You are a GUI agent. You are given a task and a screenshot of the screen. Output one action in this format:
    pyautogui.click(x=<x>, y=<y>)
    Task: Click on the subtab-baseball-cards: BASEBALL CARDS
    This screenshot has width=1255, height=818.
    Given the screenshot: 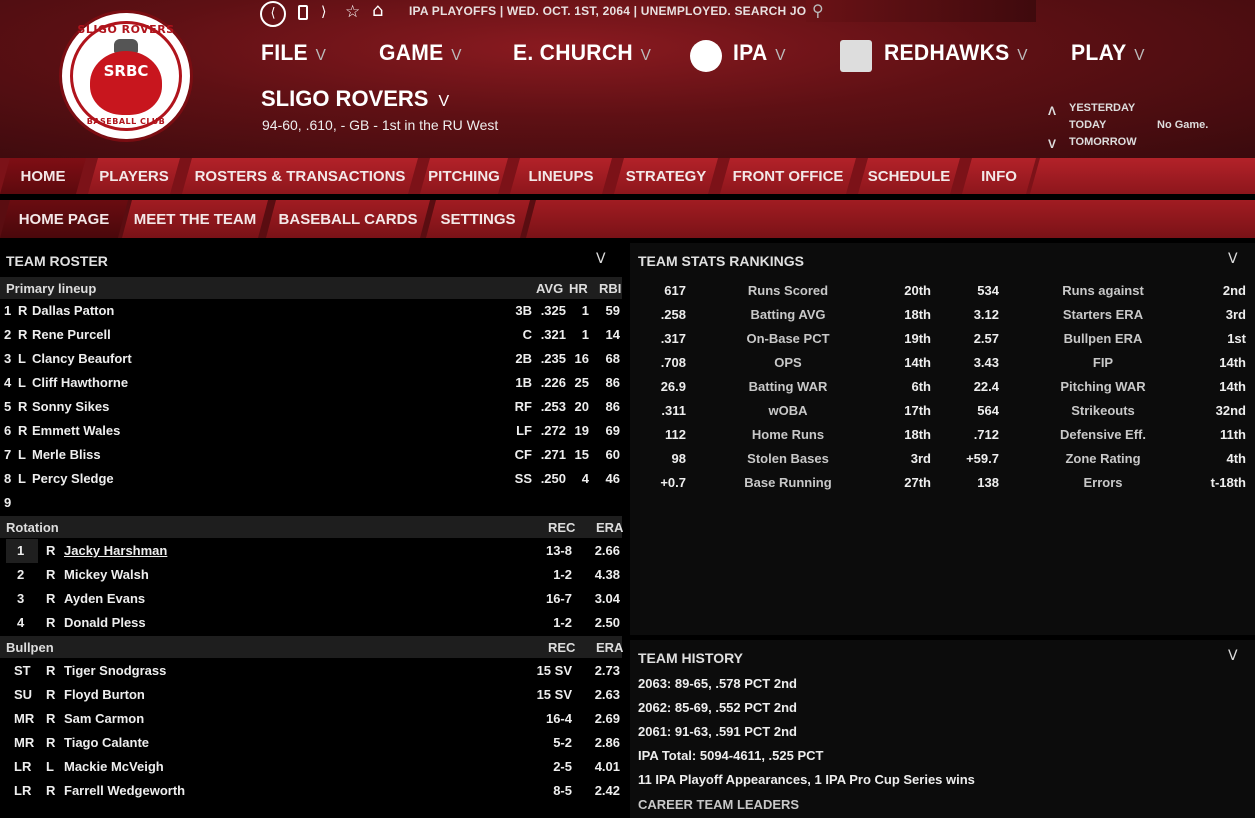 What is the action you would take?
    pyautogui.click(x=348, y=219)
    